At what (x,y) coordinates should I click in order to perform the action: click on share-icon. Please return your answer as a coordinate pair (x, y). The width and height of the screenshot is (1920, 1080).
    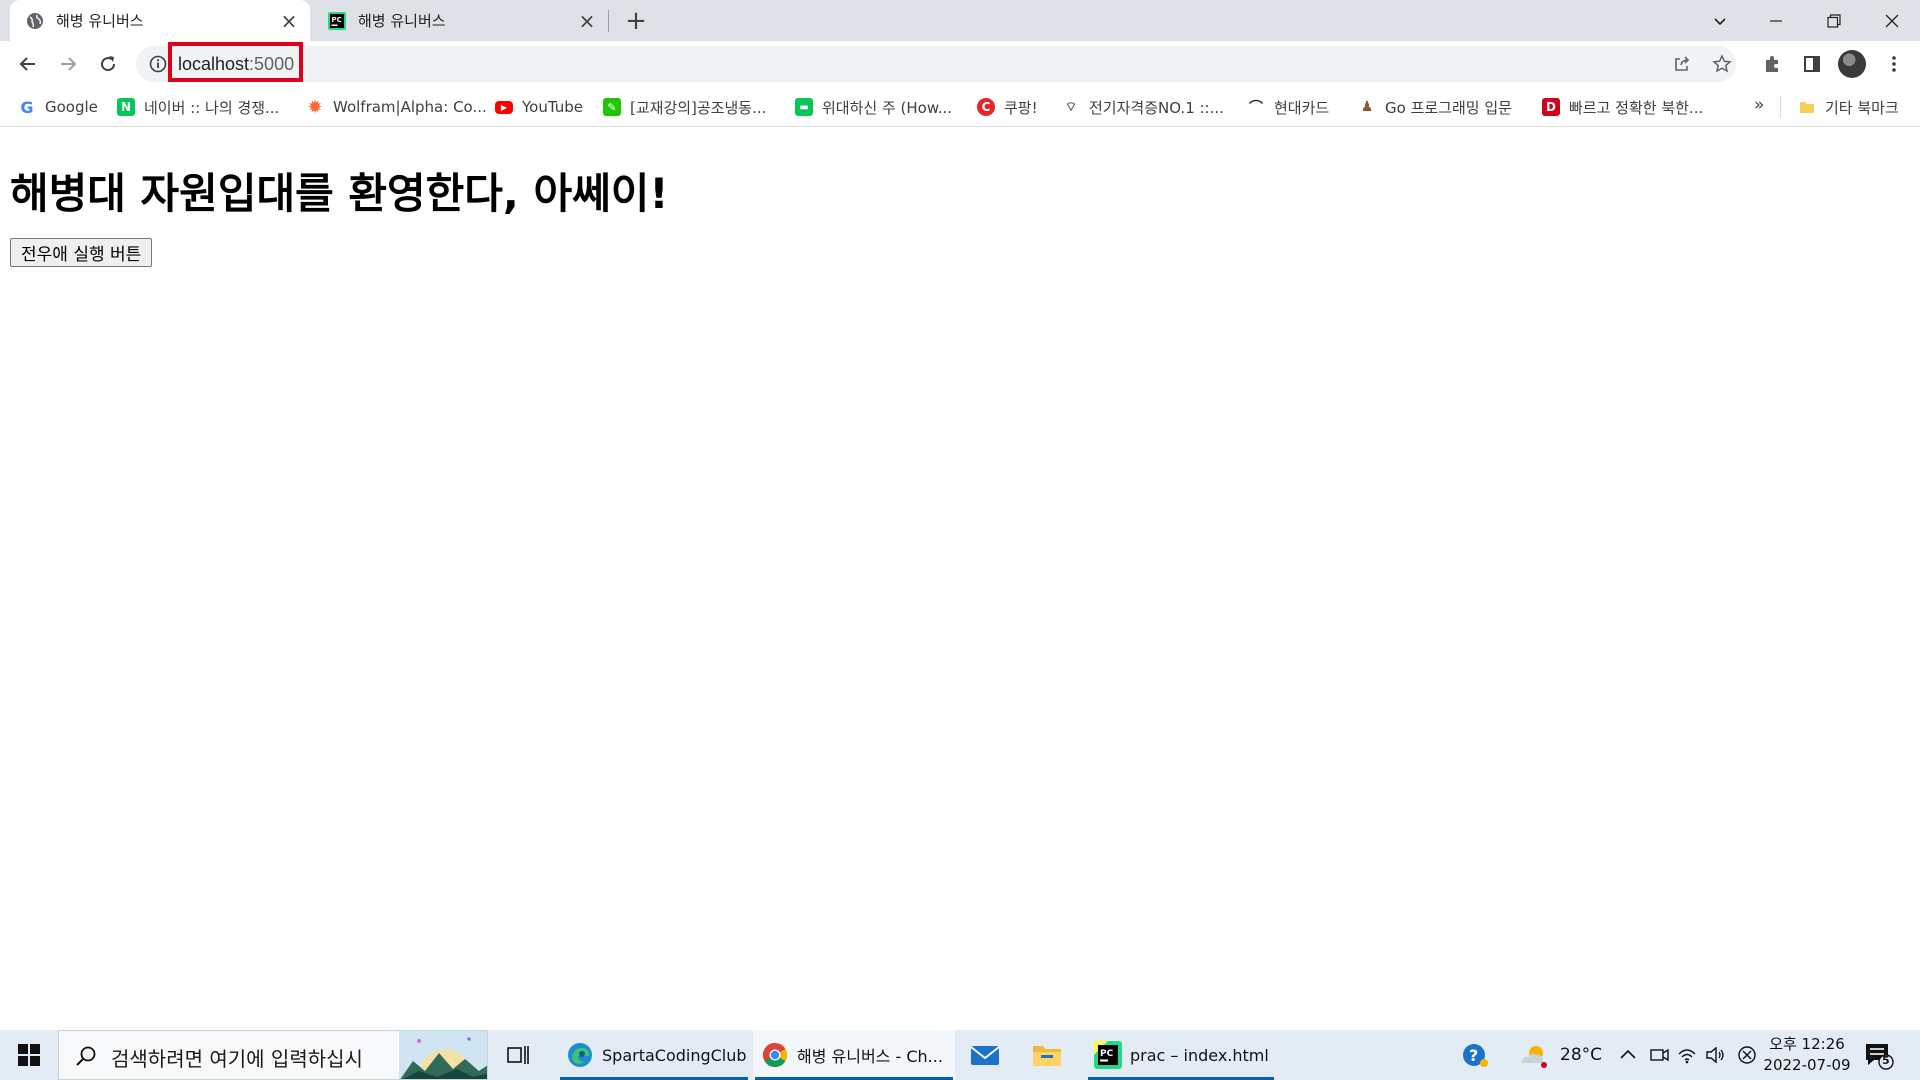
    Looking at the image, I should click on (1682, 64).